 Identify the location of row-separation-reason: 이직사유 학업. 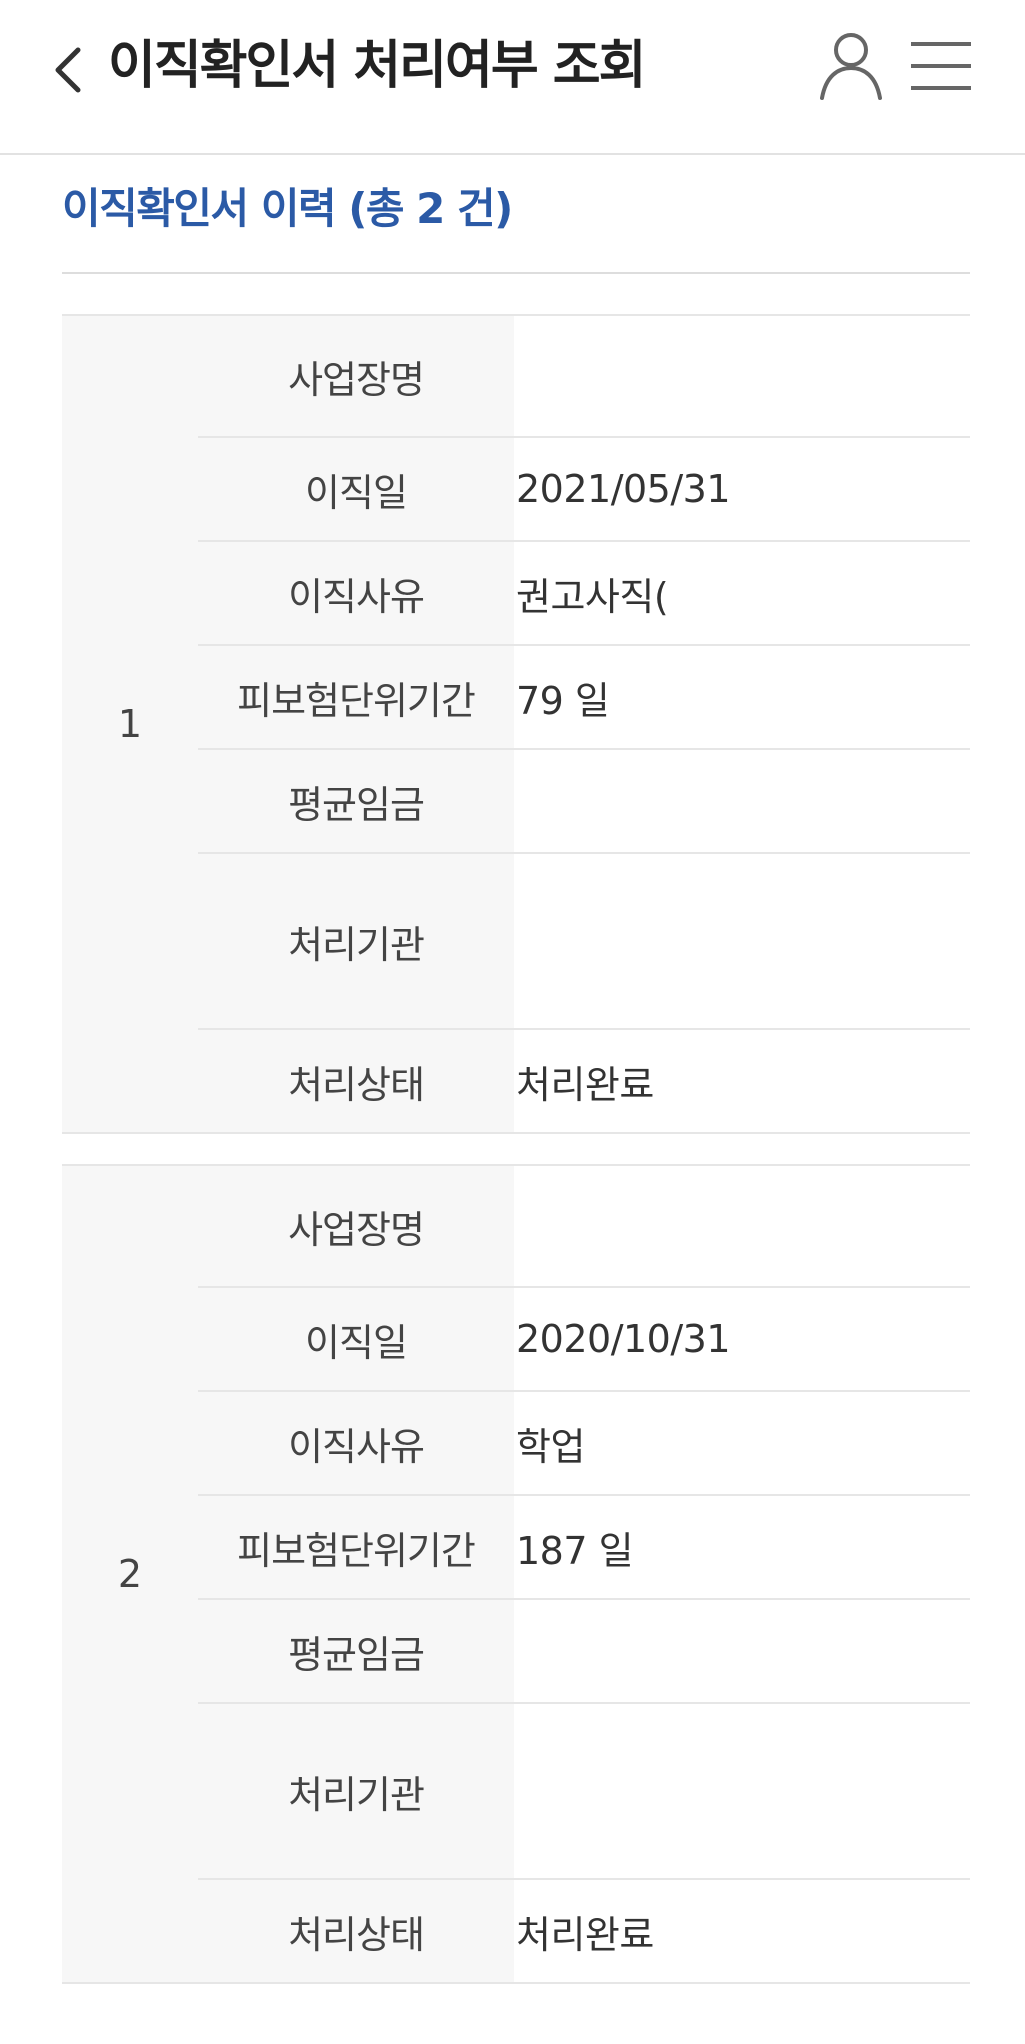
(584, 1444).